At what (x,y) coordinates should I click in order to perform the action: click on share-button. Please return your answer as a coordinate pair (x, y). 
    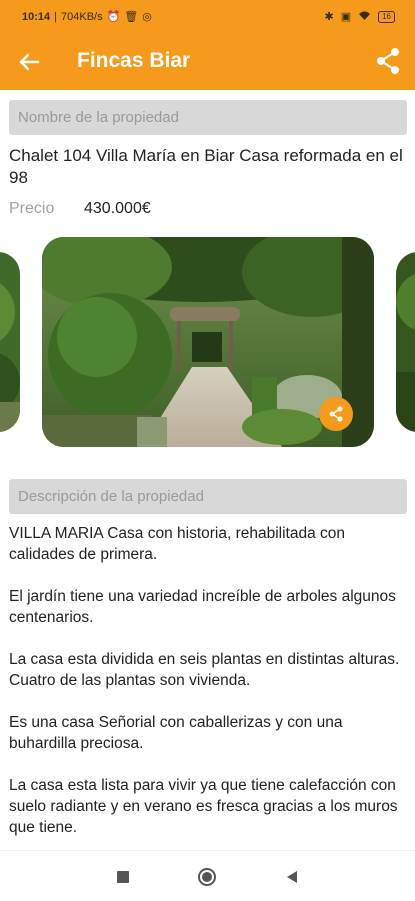
    Looking at the image, I should click on (388, 61).